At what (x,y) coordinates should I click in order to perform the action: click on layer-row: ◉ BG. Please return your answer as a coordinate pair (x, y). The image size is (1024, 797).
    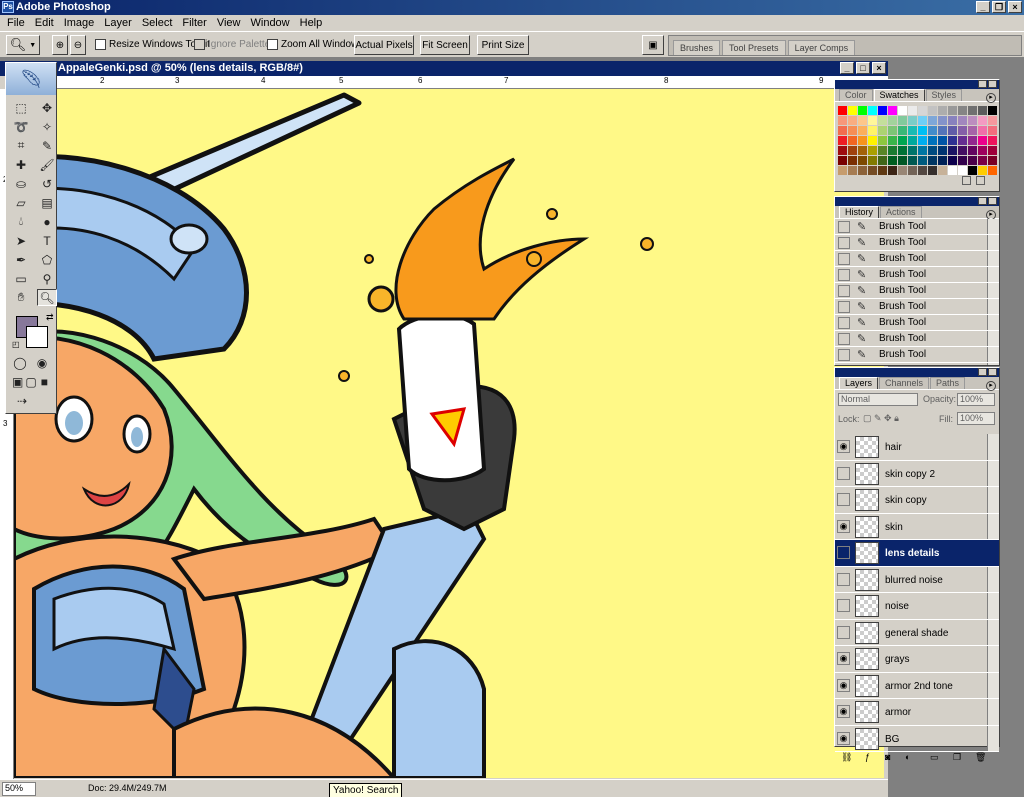
    Looking at the image, I should click on (917, 739).